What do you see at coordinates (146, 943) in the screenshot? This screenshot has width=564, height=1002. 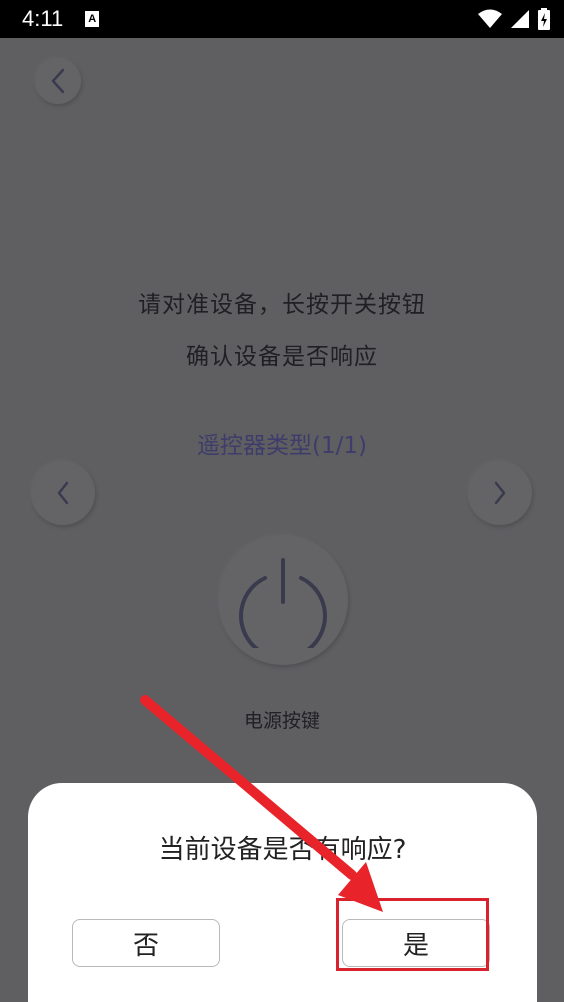 I see `no-button: 否` at bounding box center [146, 943].